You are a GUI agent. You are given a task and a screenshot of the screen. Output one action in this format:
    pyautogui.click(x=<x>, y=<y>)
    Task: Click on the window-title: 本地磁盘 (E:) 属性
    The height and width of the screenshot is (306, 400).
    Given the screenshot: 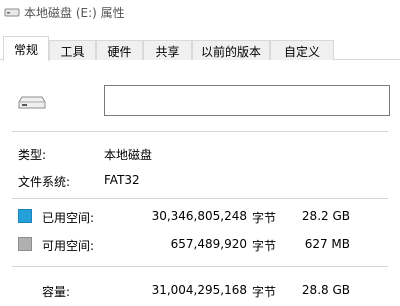 What is the action you would take?
    pyautogui.click(x=74, y=13)
    